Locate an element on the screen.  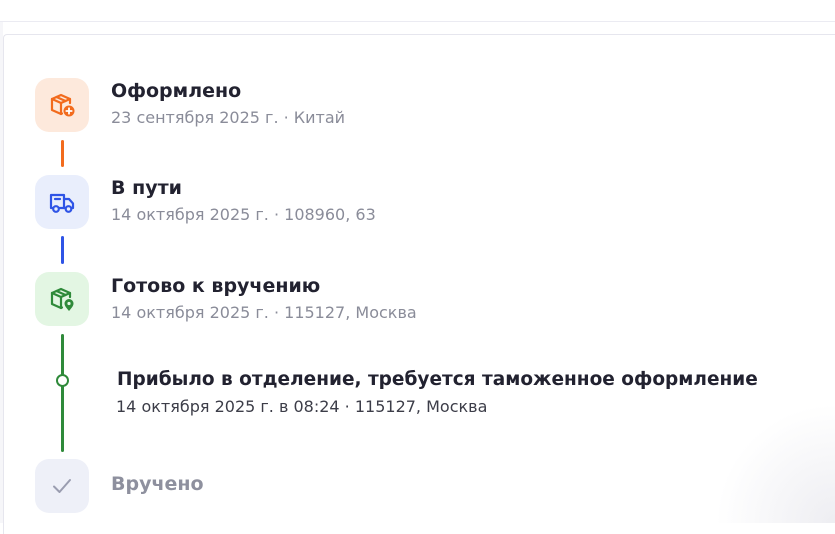
step-ready-icon-box is located at coordinates (62, 299).